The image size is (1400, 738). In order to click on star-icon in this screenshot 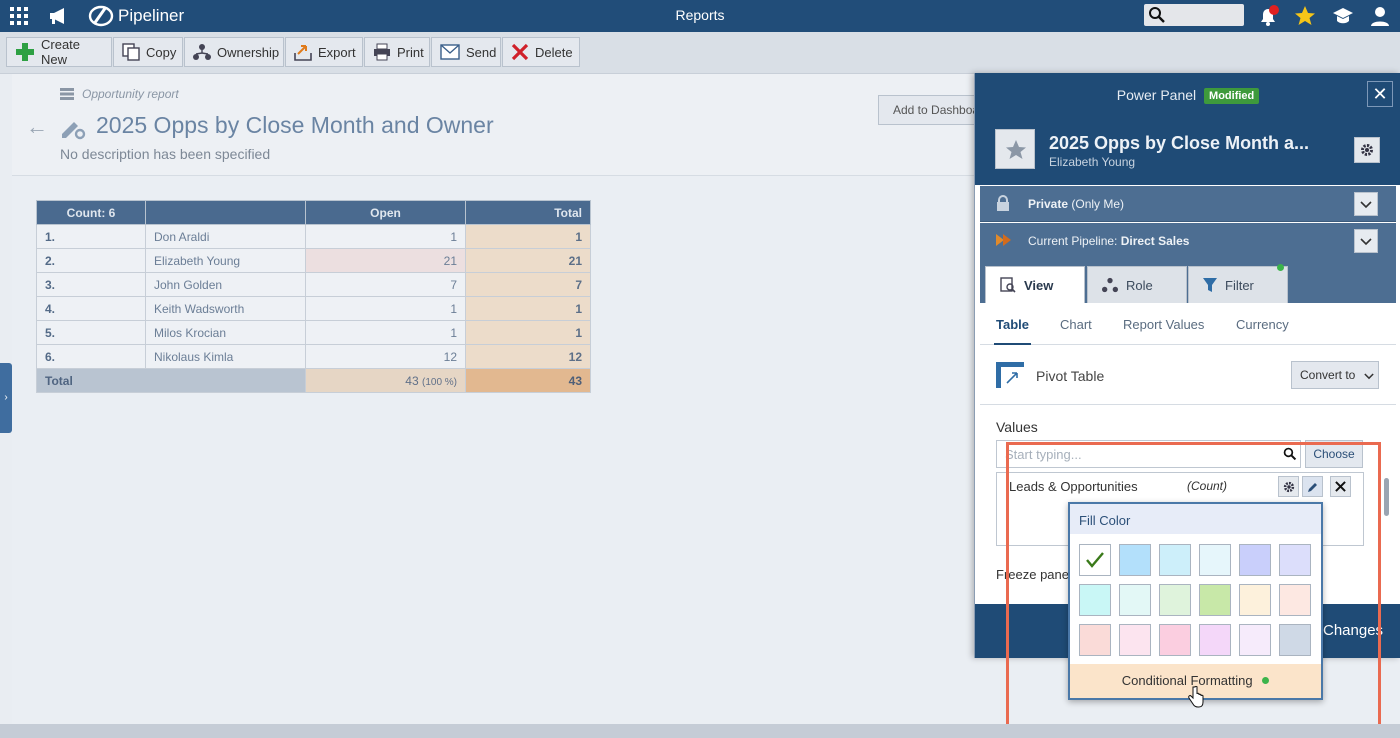, I will do `click(1016, 149)`.